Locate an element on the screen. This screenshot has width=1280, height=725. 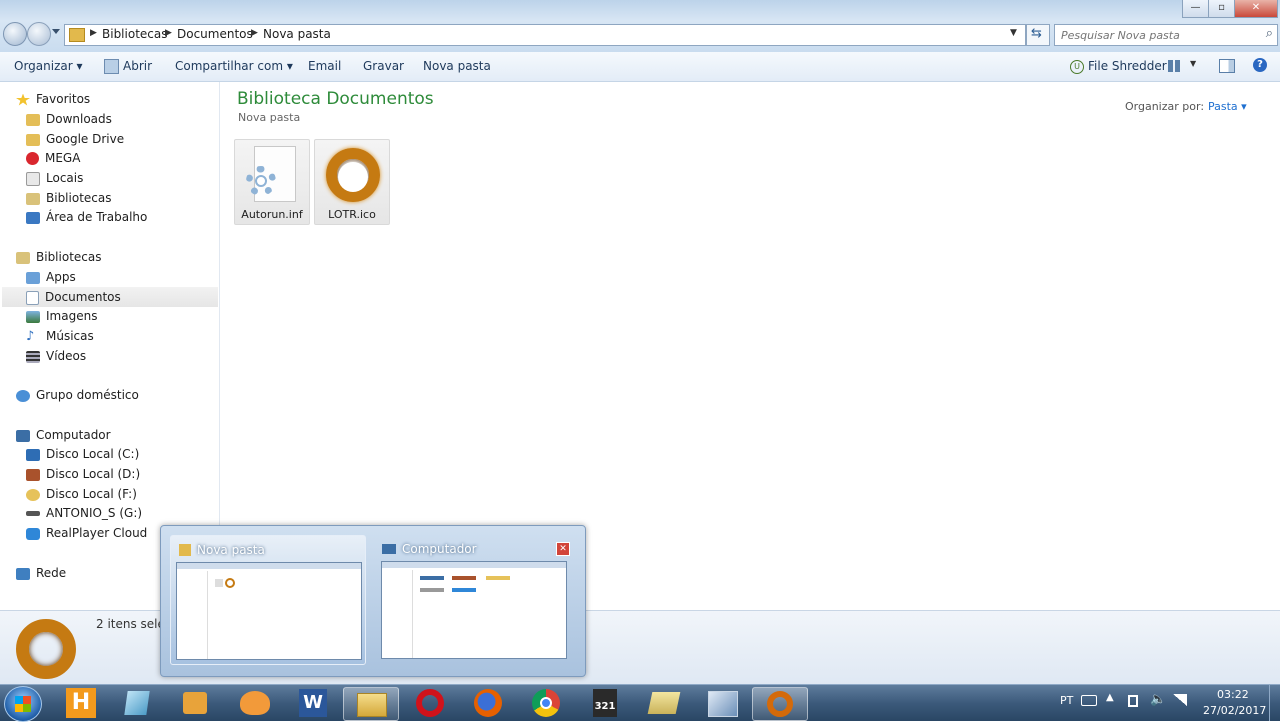
opera-icon is located at coordinates (430, 703).